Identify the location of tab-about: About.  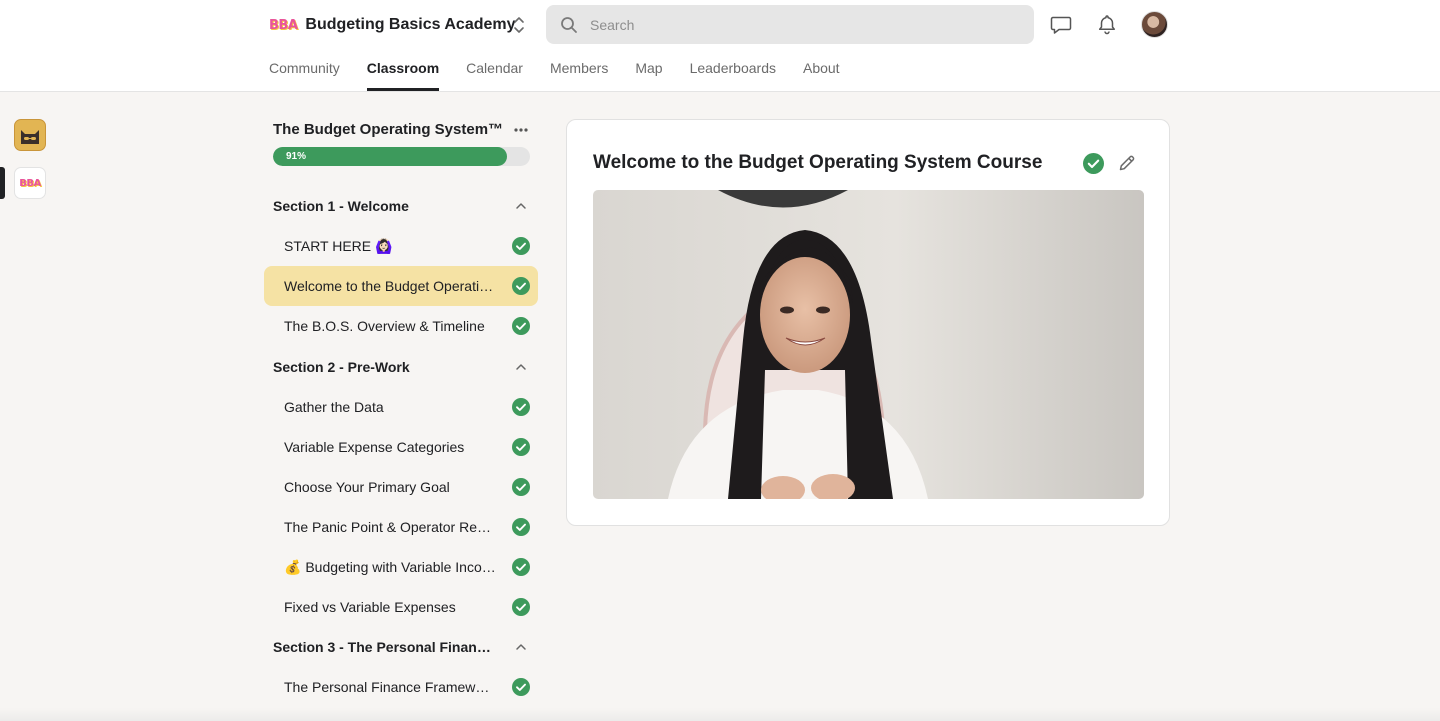
(821, 75).